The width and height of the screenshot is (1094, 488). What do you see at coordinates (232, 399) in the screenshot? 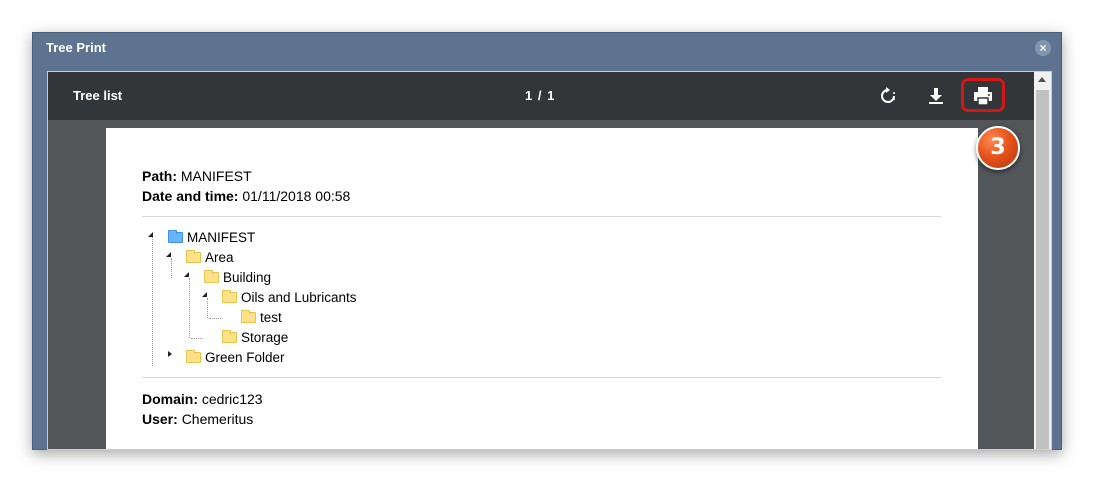
I see `domain-value: cedric123` at bounding box center [232, 399].